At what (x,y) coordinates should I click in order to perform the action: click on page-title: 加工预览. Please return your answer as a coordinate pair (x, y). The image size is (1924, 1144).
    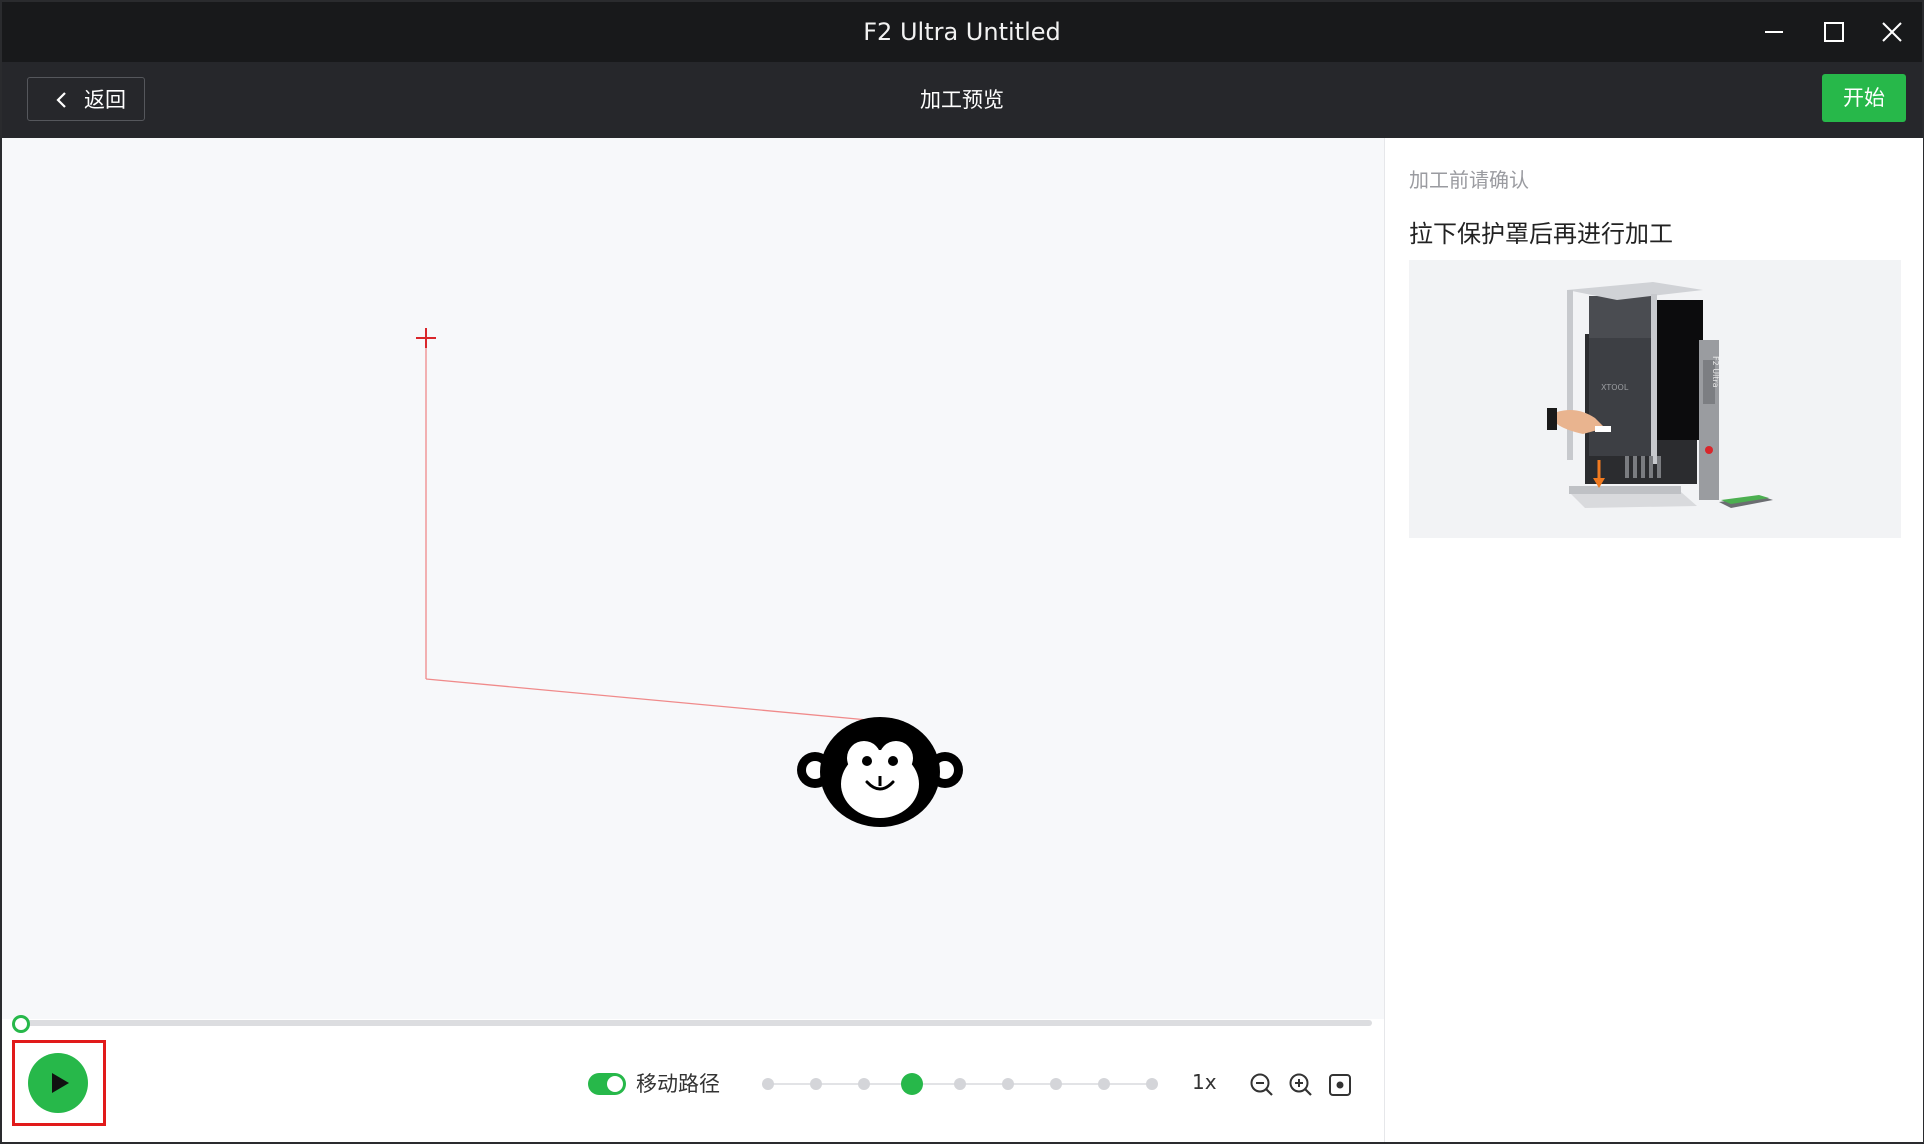
    Looking at the image, I should click on (962, 100).